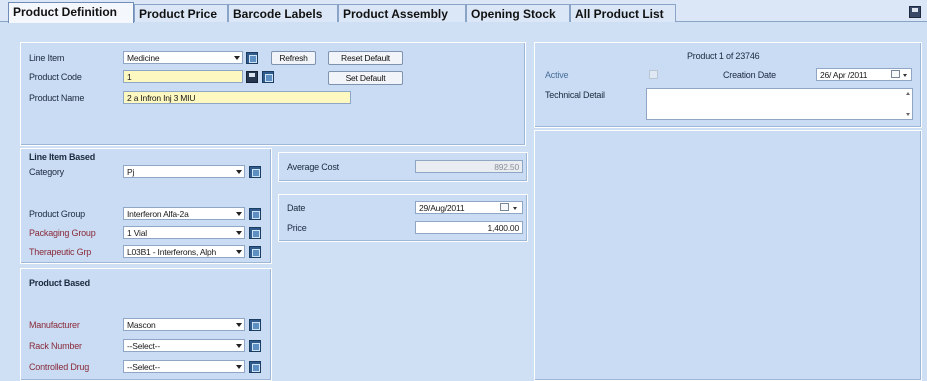 Image resolution: width=927 pixels, height=381 pixels. What do you see at coordinates (365, 78) in the screenshot?
I see `set-default-button: Set Default` at bounding box center [365, 78].